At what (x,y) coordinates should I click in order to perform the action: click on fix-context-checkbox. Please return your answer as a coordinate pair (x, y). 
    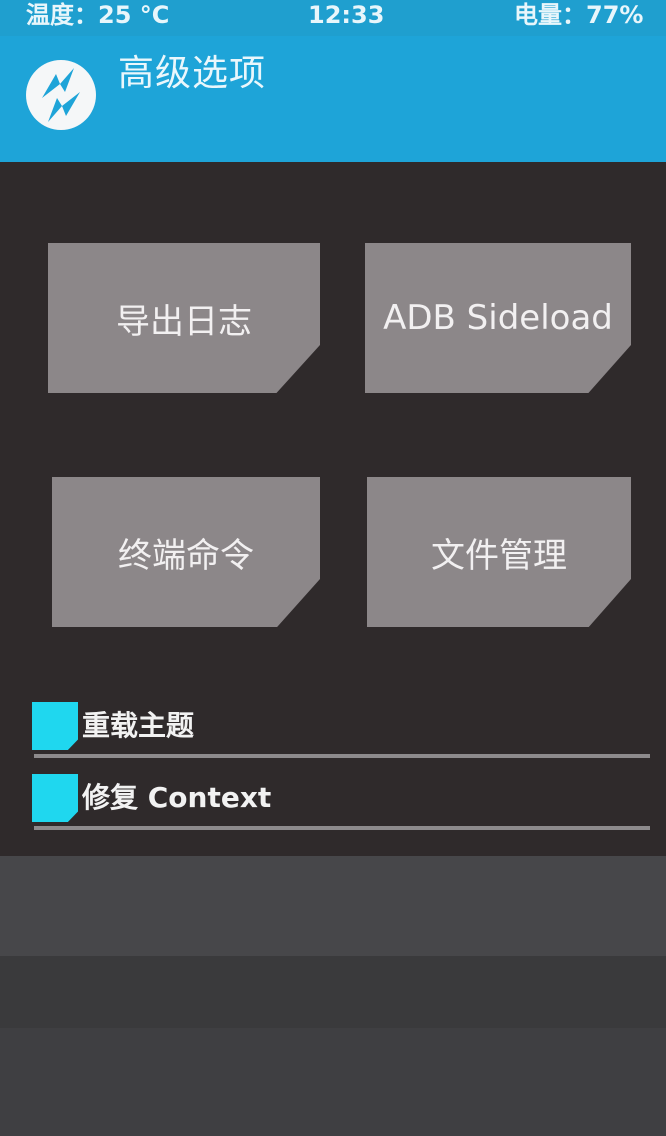
    Looking at the image, I should click on (55, 798).